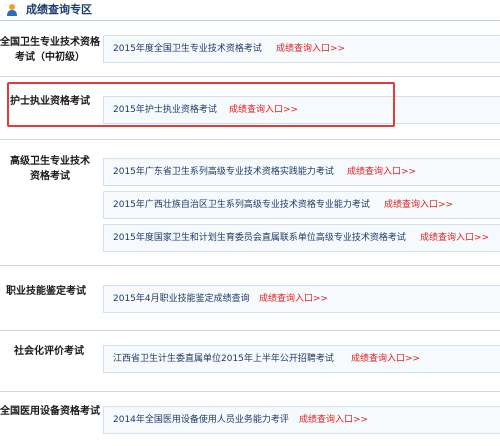  What do you see at coordinates (201, 104) in the screenshot?
I see `highlight-box` at bounding box center [201, 104].